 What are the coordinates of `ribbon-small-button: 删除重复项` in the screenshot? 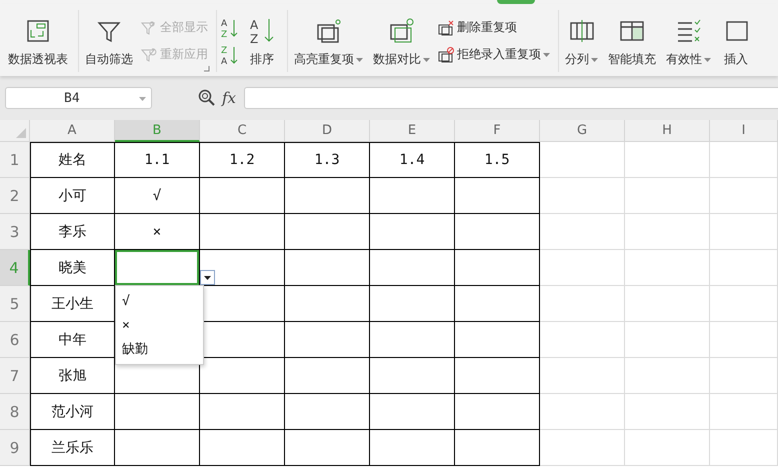 It's located at (494, 27).